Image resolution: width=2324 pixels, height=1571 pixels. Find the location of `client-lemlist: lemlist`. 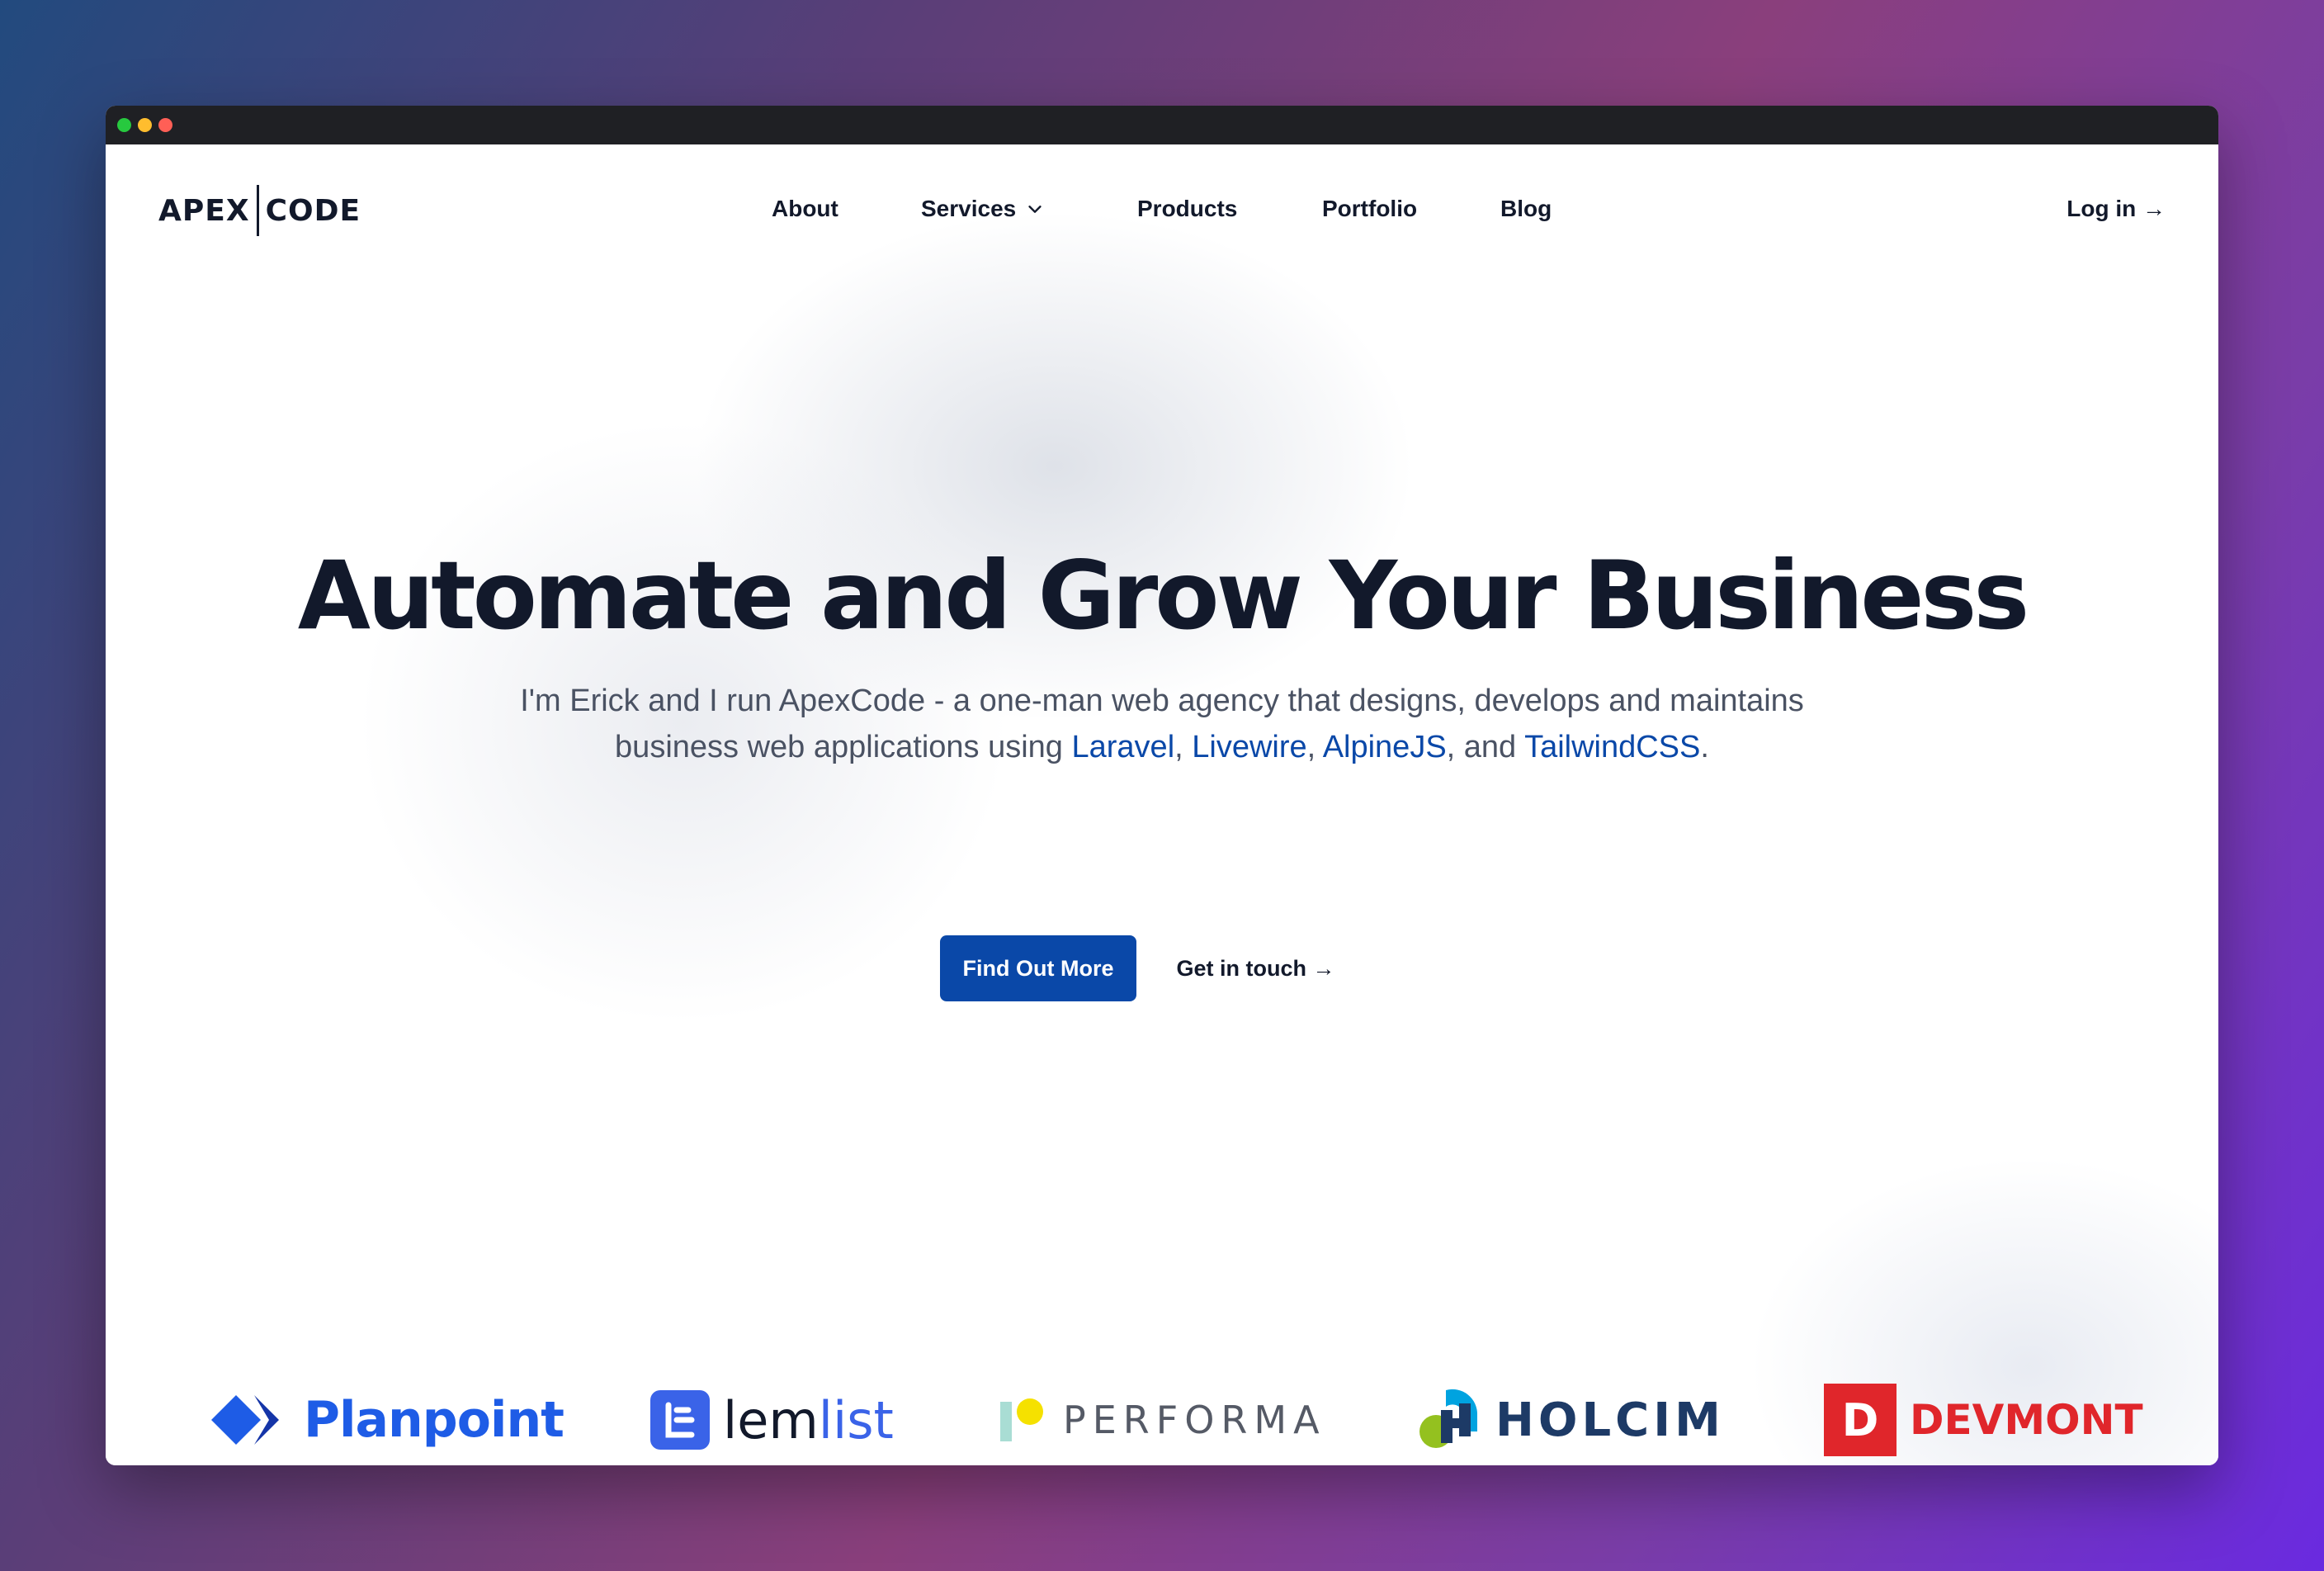

client-lemlist: lemlist is located at coordinates (772, 1420).